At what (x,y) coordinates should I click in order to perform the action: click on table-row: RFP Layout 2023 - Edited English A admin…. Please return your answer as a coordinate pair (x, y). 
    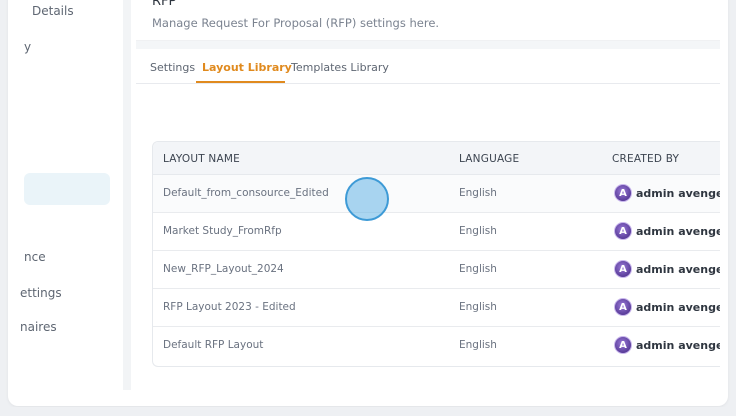
    Looking at the image, I should click on (436, 308).